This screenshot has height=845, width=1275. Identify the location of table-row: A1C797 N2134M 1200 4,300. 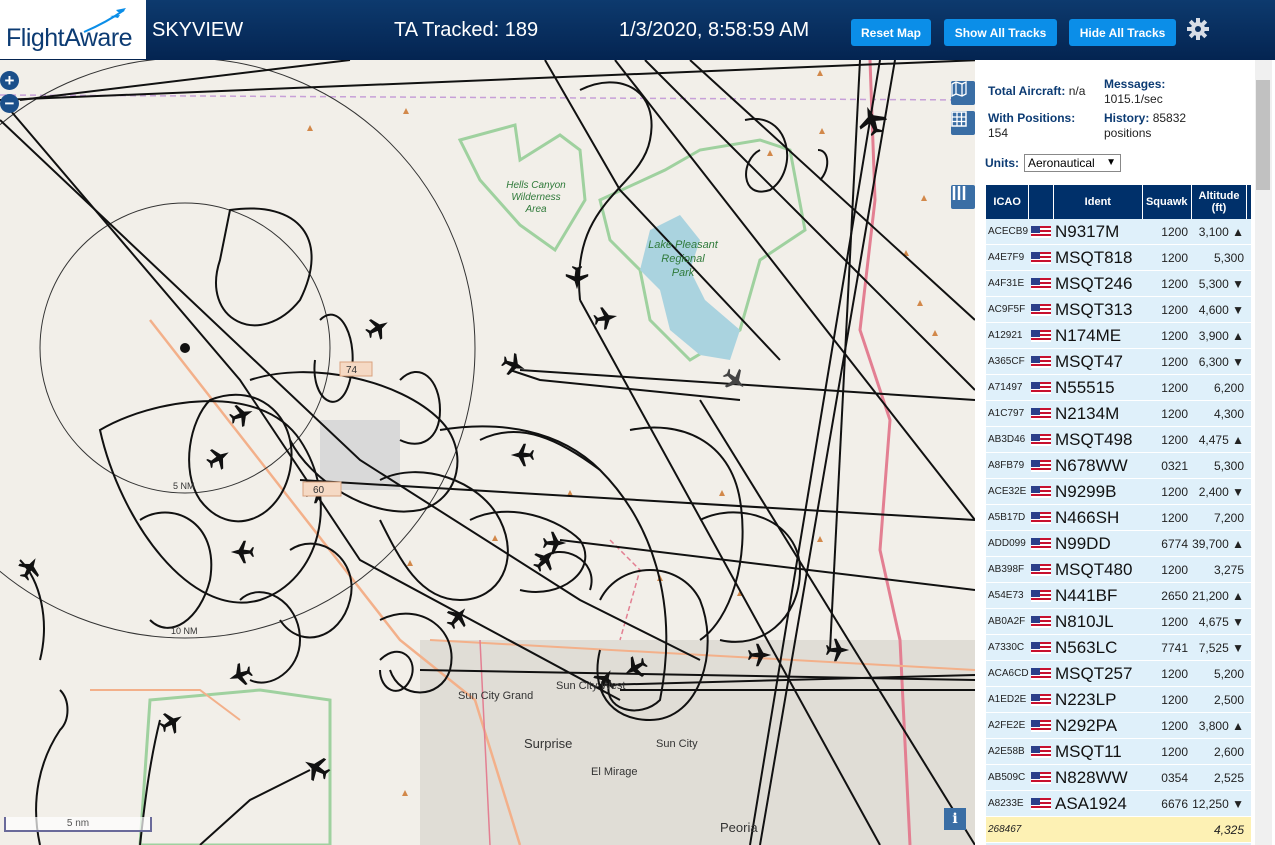
(1118, 414).